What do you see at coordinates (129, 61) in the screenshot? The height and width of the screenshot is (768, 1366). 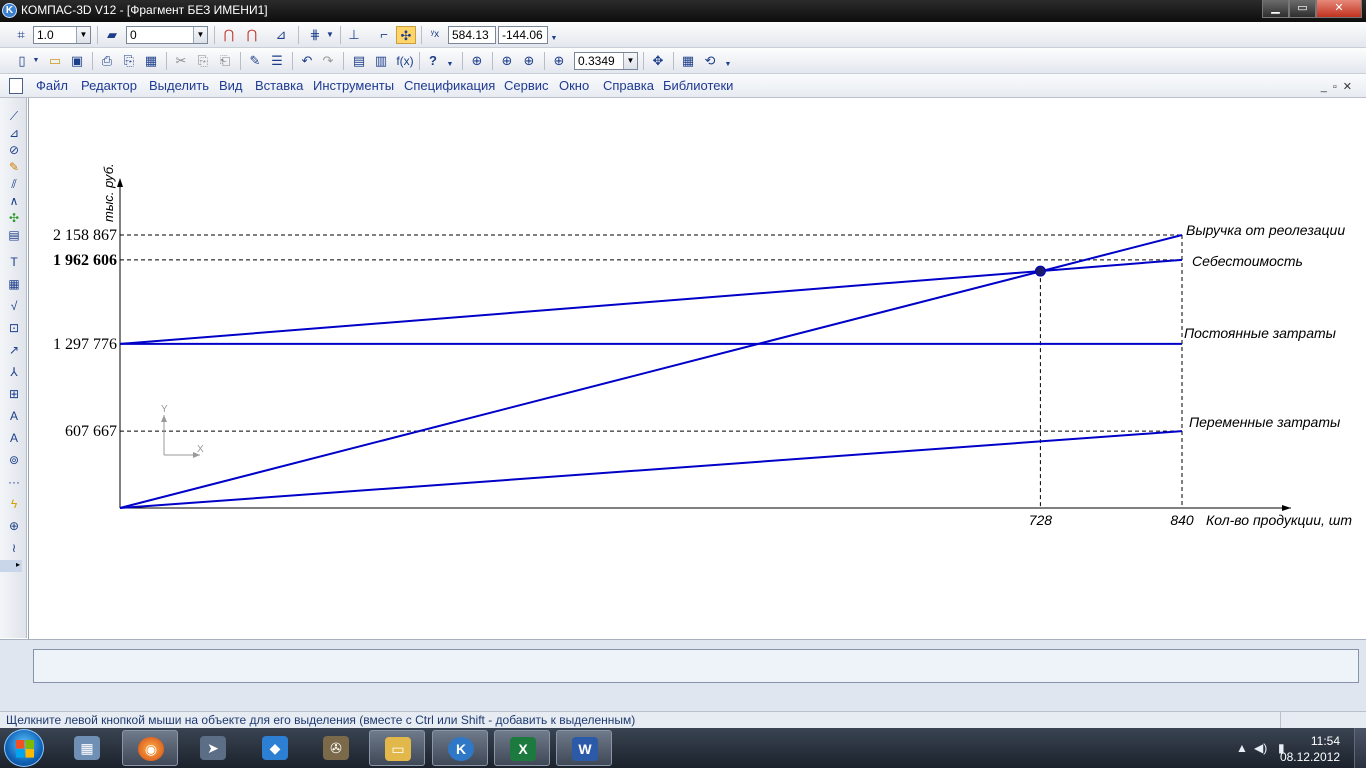 I see `print-preview-icon: ⎘` at bounding box center [129, 61].